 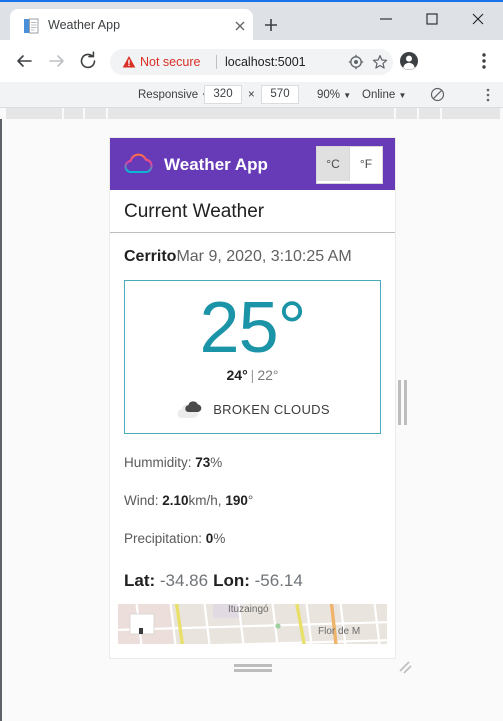 What do you see at coordinates (219, 538) in the screenshot?
I see `precipitation-unit: %` at bounding box center [219, 538].